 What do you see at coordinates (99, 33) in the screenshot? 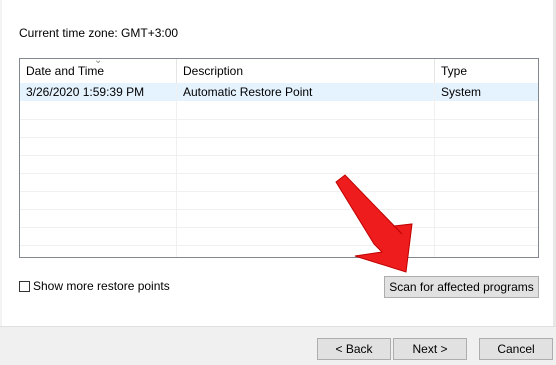
I see `timezone-label: Current time zone: GMT+3:00` at bounding box center [99, 33].